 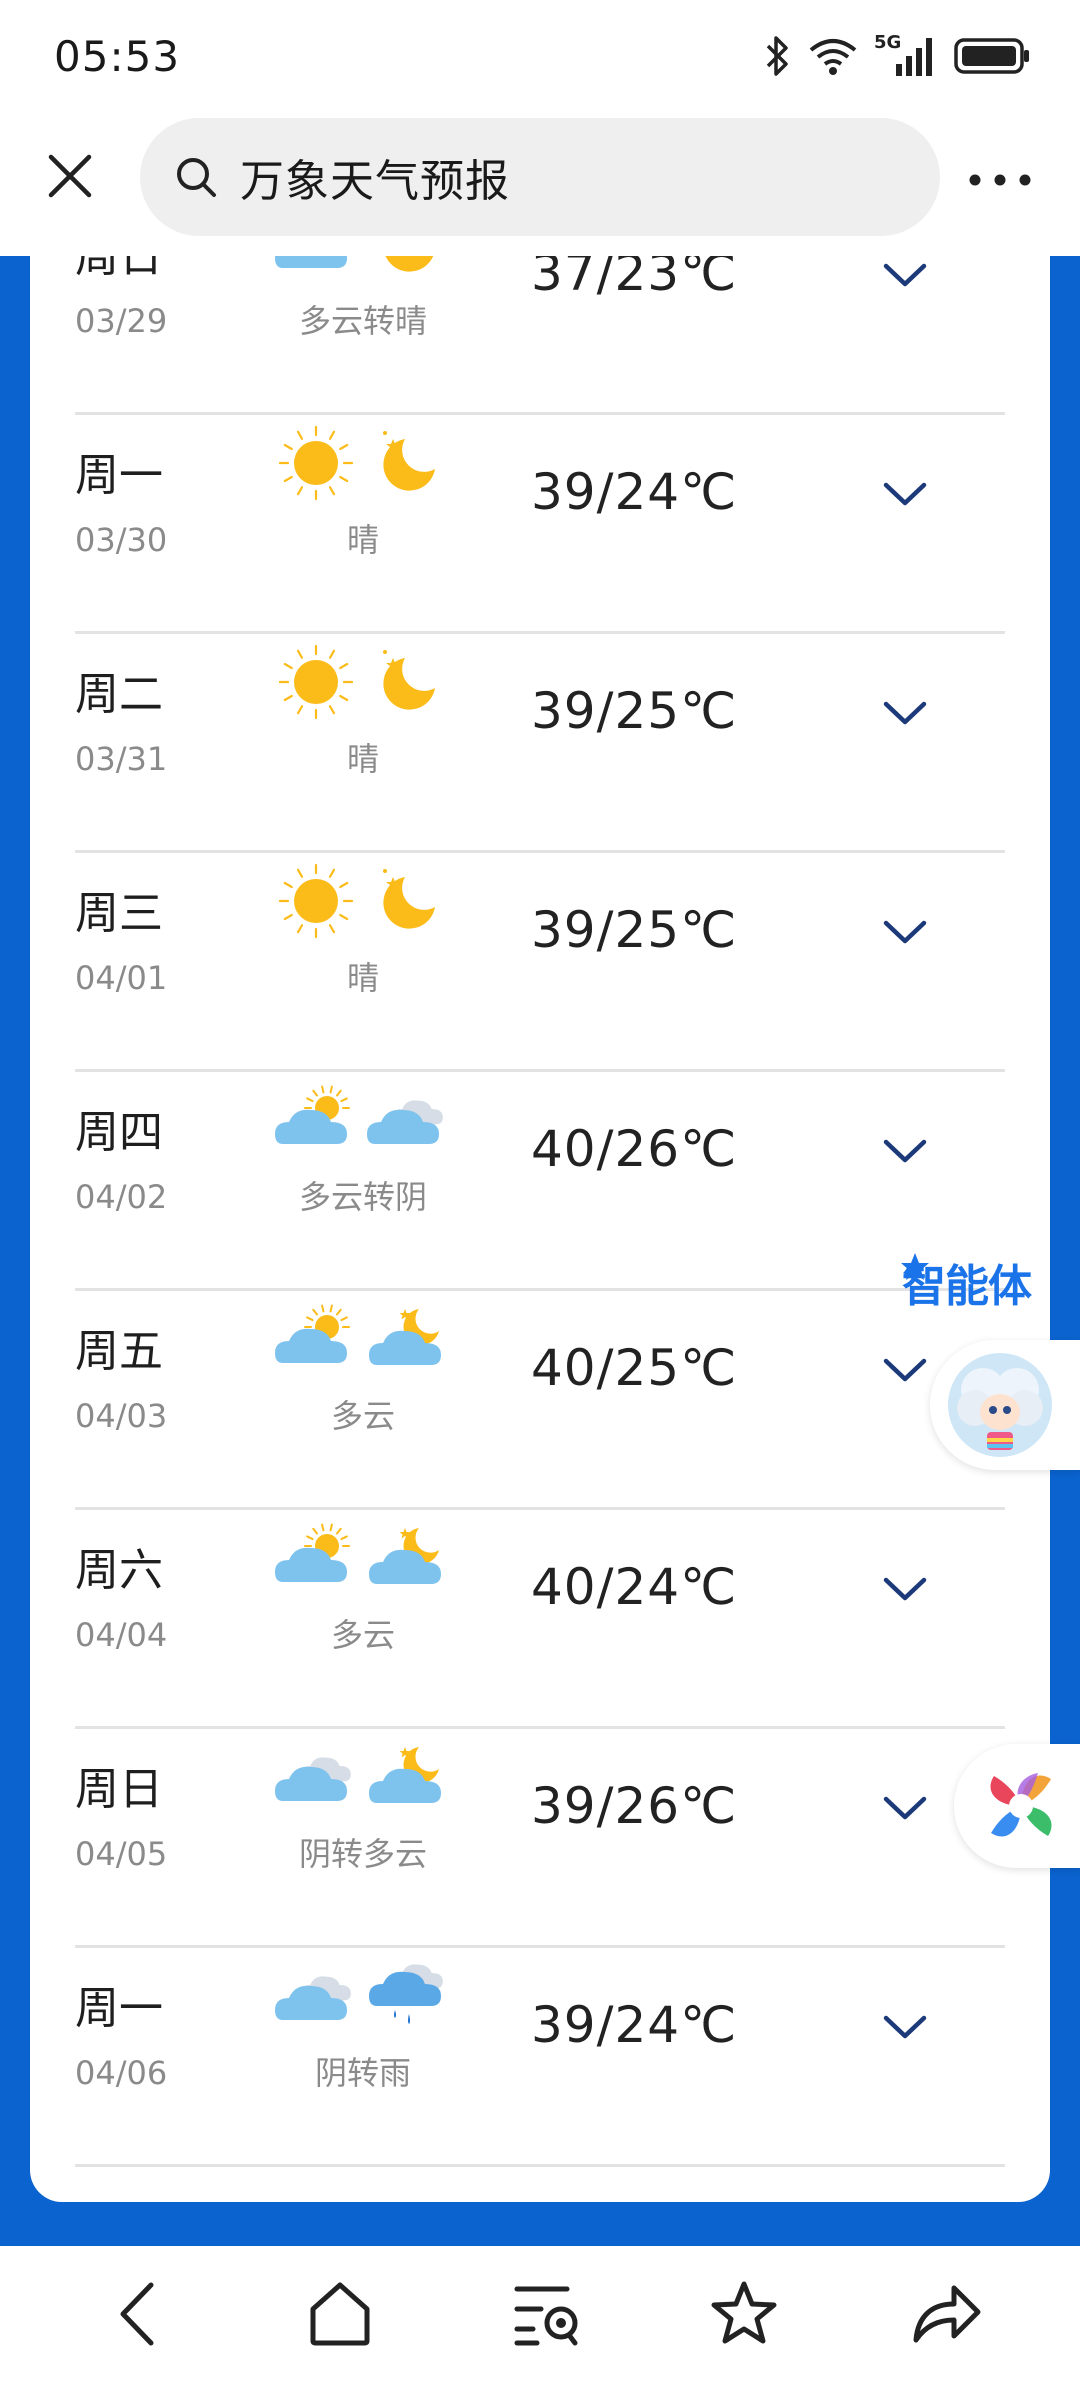 What do you see at coordinates (121, 1416) in the screenshot?
I see `date-label: 04/03` at bounding box center [121, 1416].